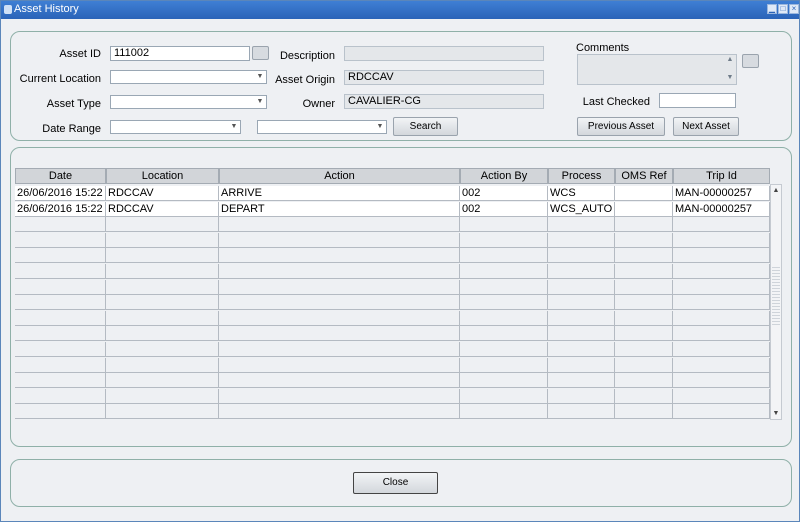 Image resolution: width=800 pixels, height=522 pixels. Describe the element at coordinates (776, 190) in the screenshot. I see `scroll-up-icon: ▲` at that location.